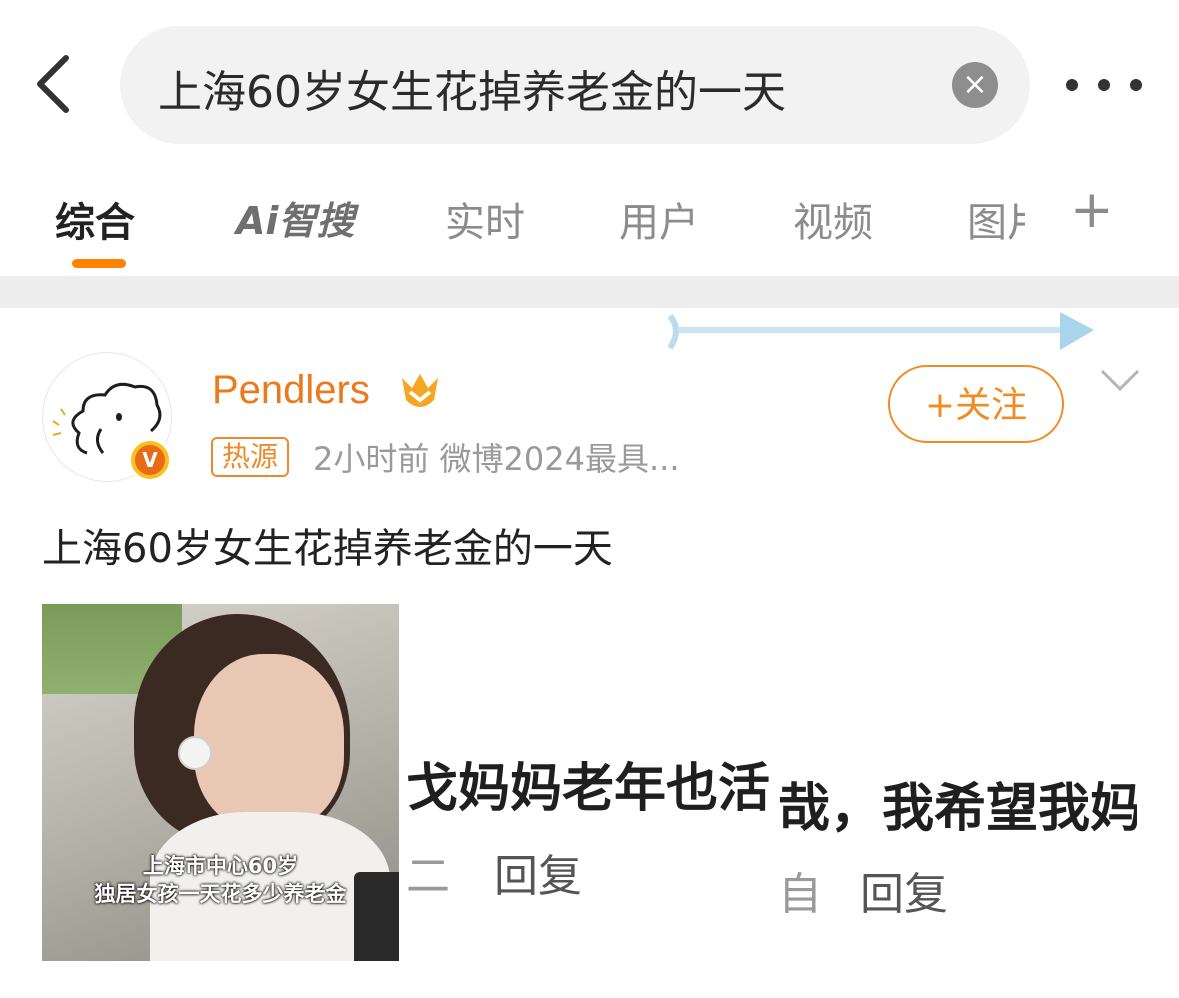 The image size is (1179, 998). What do you see at coordinates (880, 331) in the screenshot?
I see `pen-stroke-decoration` at bounding box center [880, 331].